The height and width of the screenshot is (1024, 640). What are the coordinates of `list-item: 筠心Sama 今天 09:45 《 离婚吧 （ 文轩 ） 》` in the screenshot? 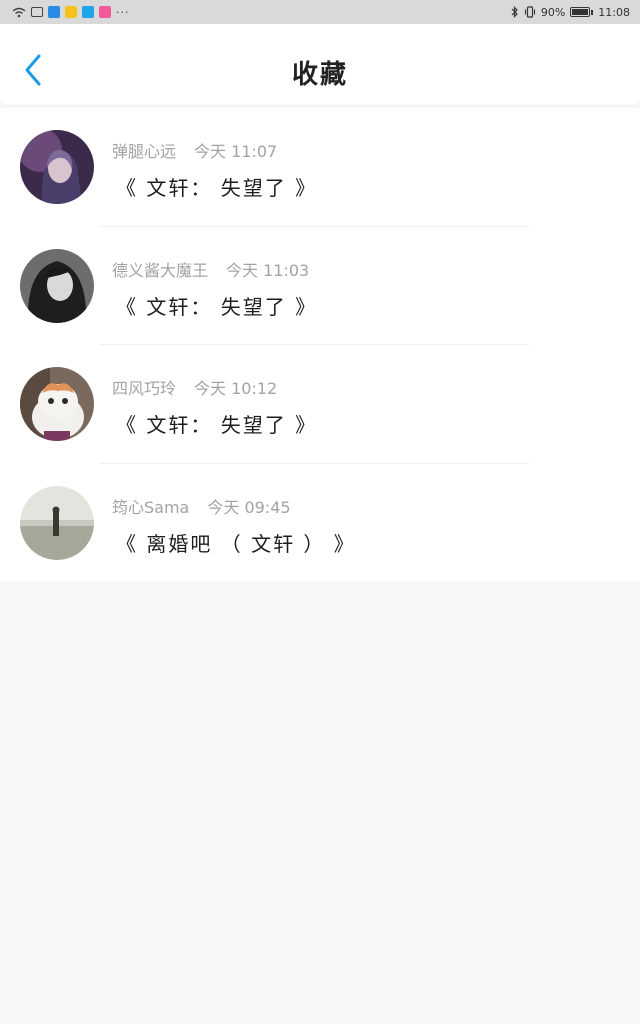 It's located at (320, 523).